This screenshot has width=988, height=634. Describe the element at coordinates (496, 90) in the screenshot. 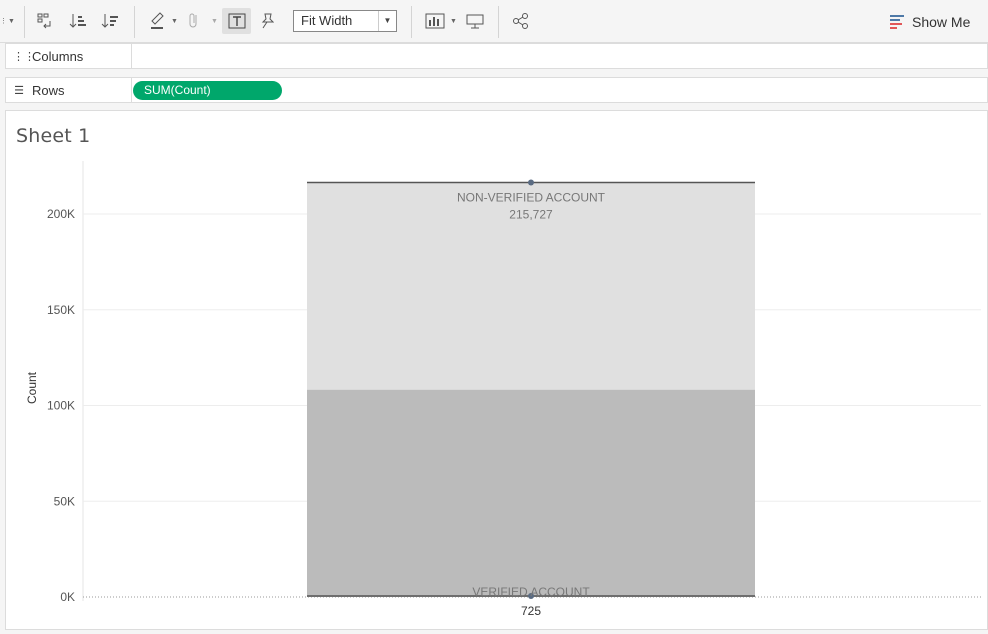

I see `rows-shelf: ☰ Rows SUM(Count)` at that location.